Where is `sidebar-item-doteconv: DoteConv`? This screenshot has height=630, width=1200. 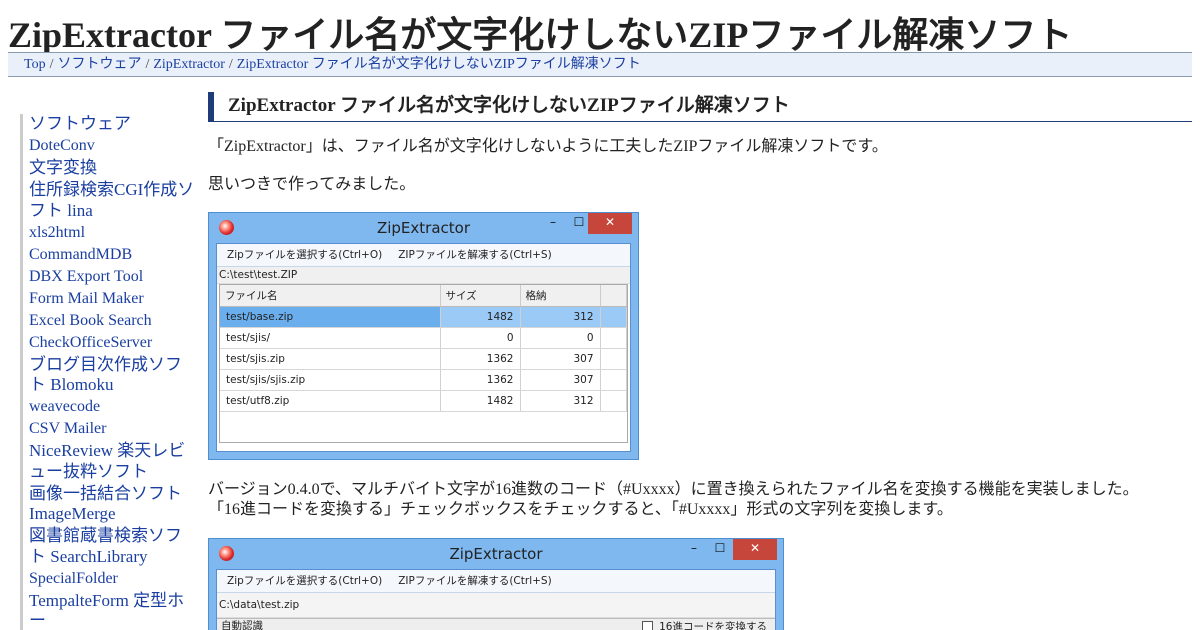 sidebar-item-doteconv: DoteConv is located at coordinates (112, 146).